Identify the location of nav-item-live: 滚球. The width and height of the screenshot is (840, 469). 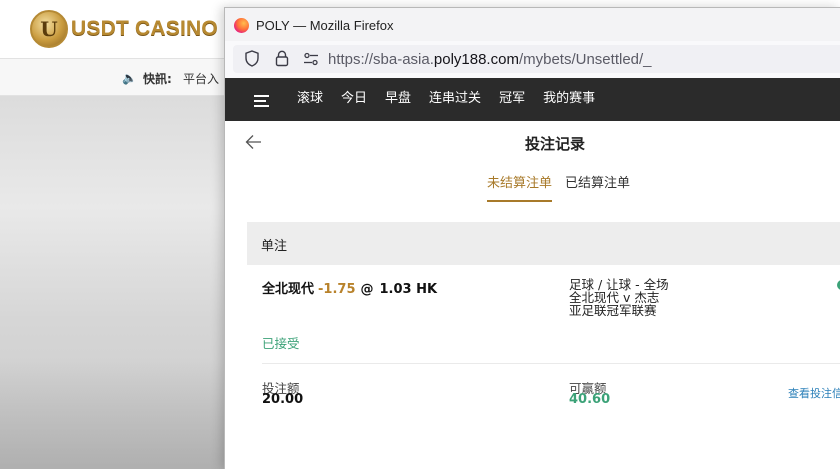
(310, 99).